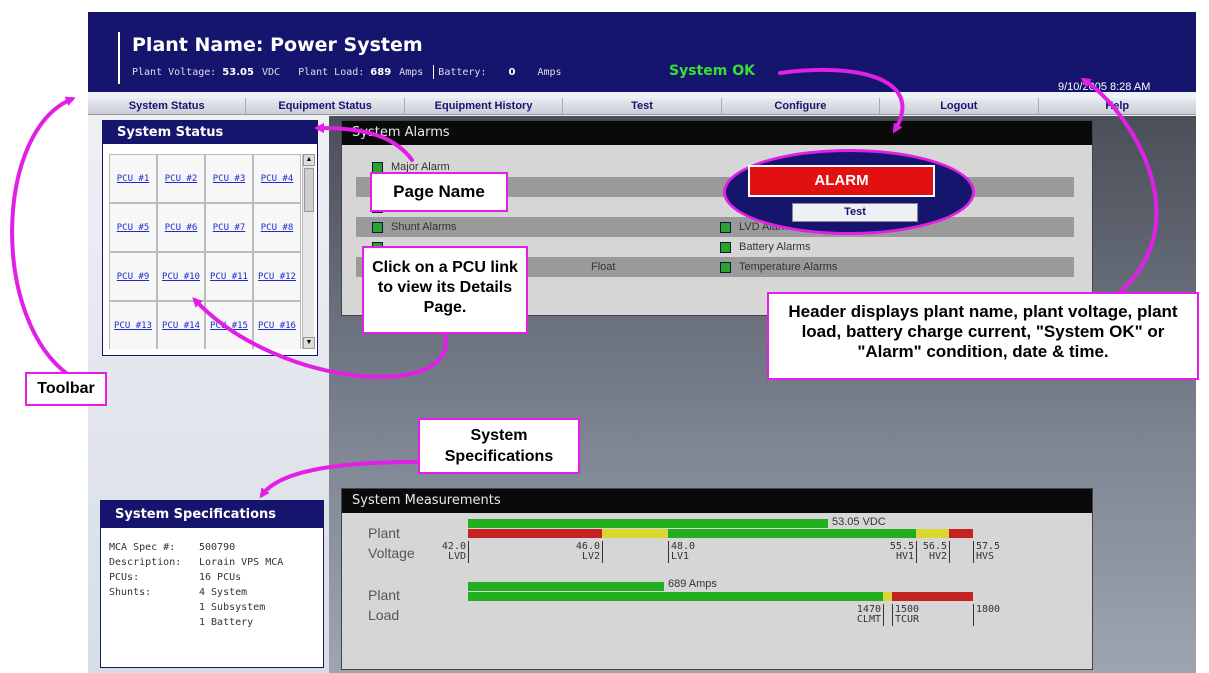 The image size is (1209, 673). What do you see at coordinates (43, 237) in the screenshot?
I see `toolbar-arrow` at bounding box center [43, 237].